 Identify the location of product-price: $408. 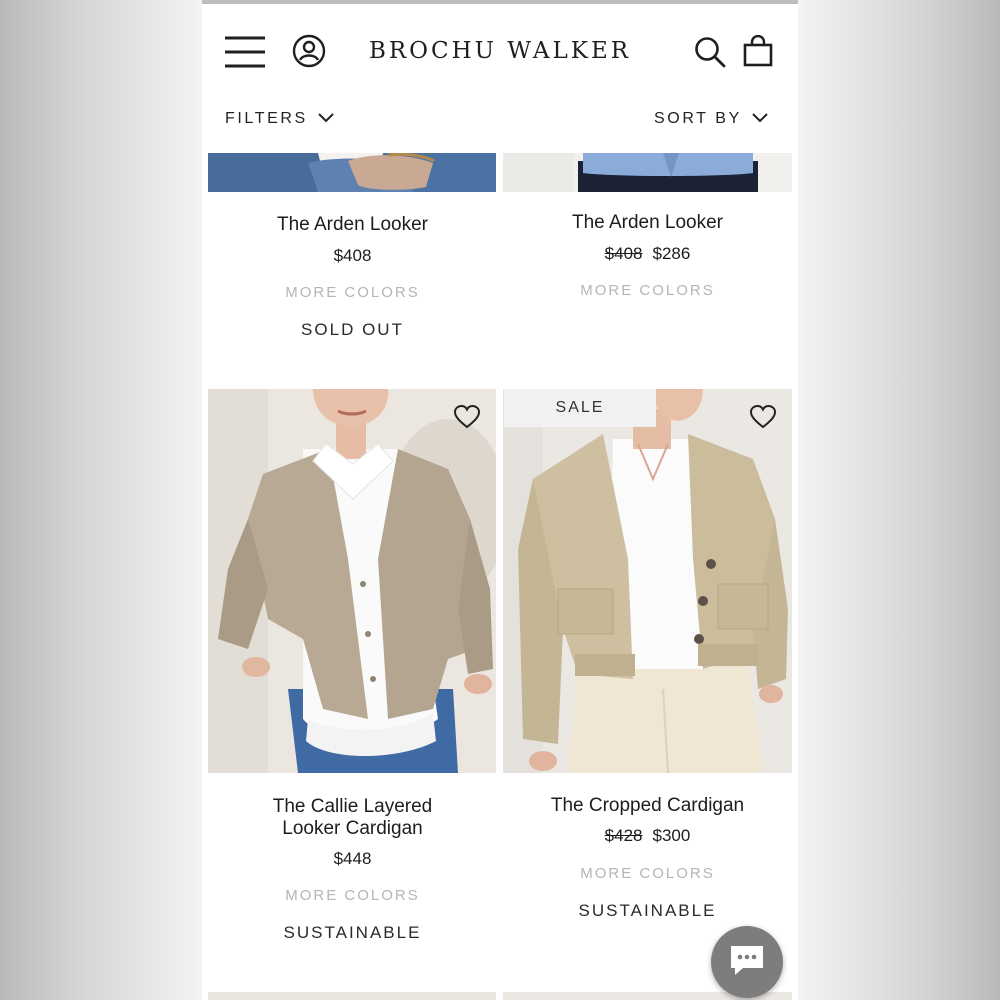
(352, 256).